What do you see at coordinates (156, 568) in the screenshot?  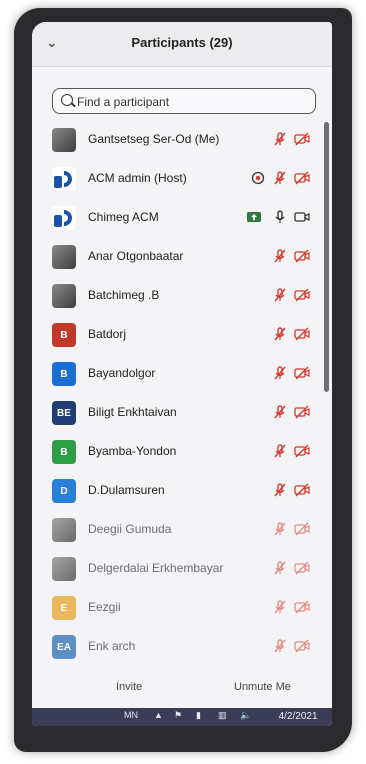 I see `participant-name: Delgerdalai Erkhembayar` at bounding box center [156, 568].